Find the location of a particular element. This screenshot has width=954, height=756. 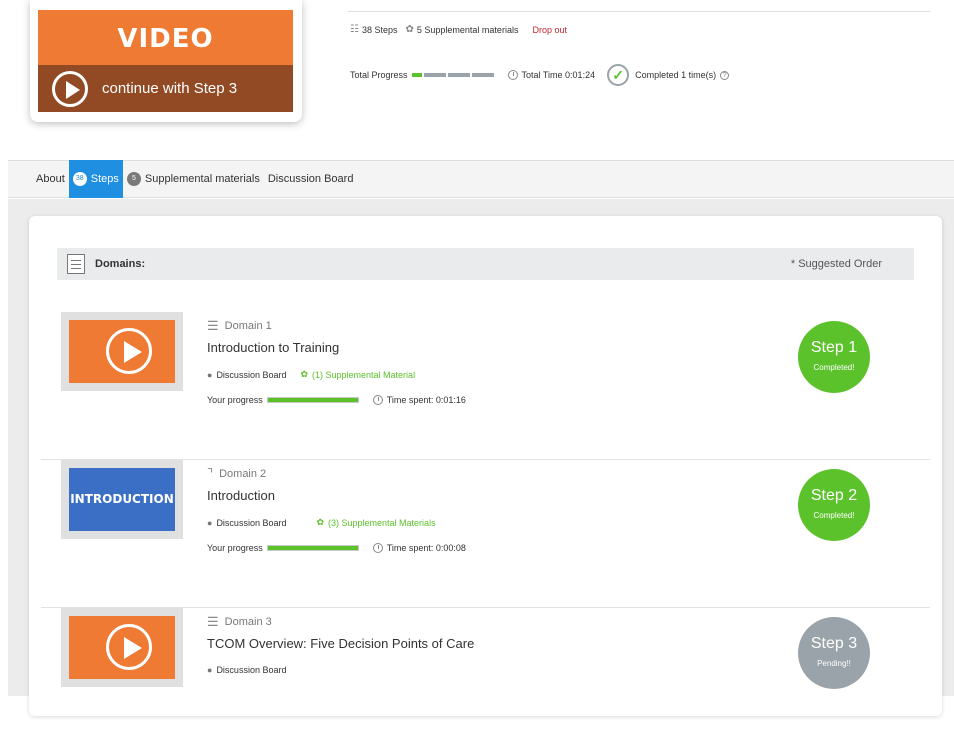

course-hero-card: VIDEO continue with Step 3 is located at coordinates (166, 61).